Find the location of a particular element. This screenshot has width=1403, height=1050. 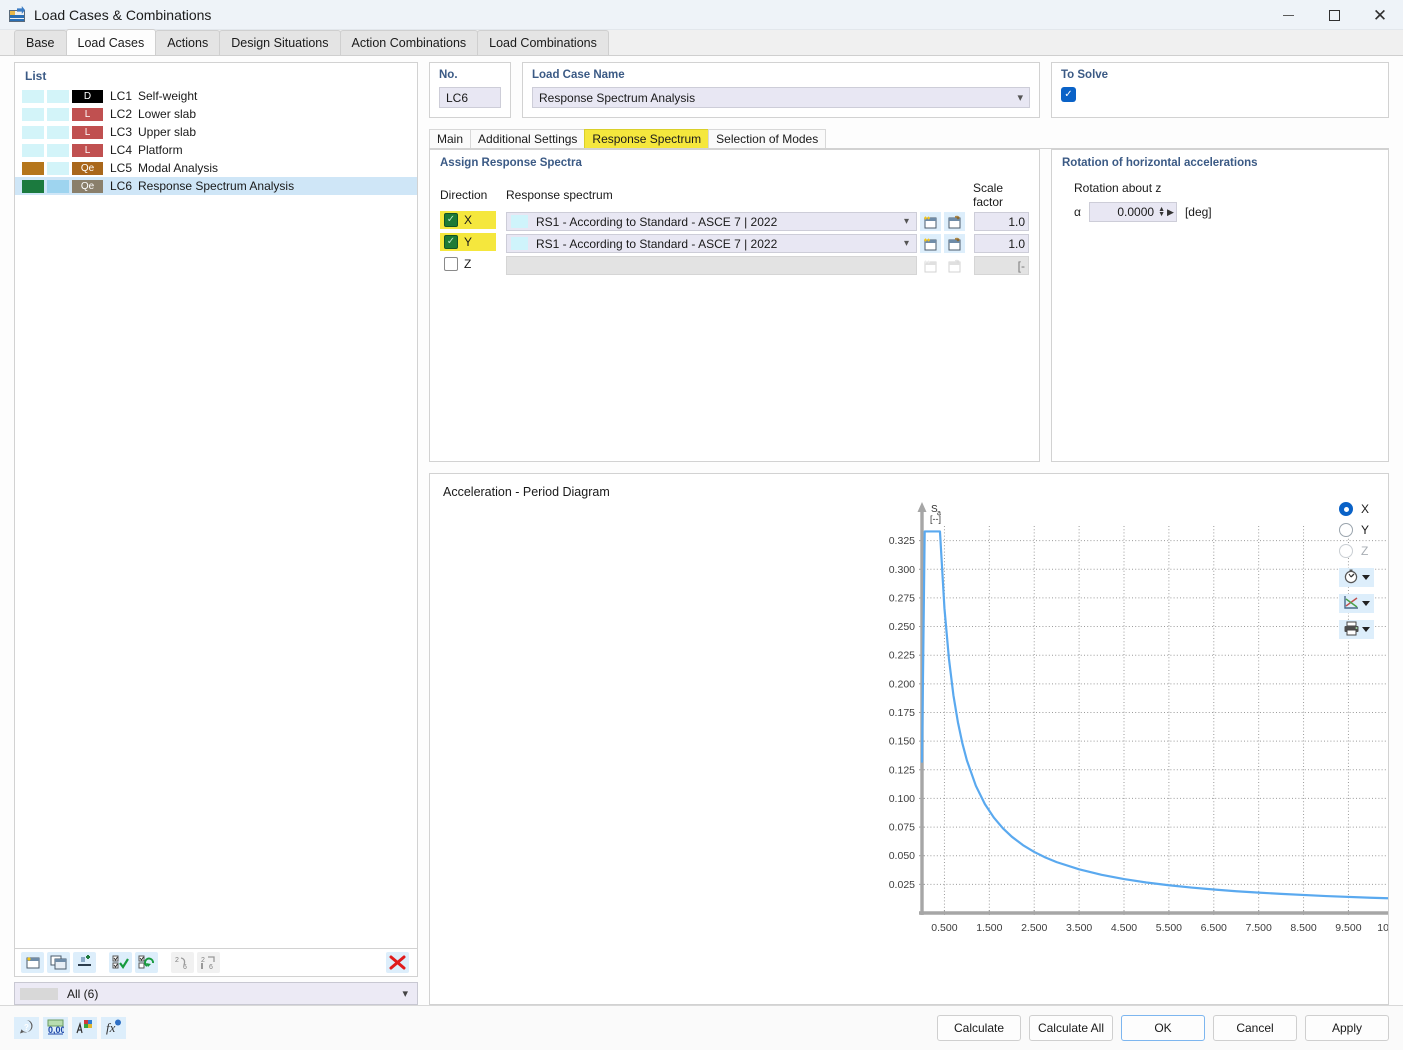

to-solve-checkbox: ✓ is located at coordinates (1068, 94).